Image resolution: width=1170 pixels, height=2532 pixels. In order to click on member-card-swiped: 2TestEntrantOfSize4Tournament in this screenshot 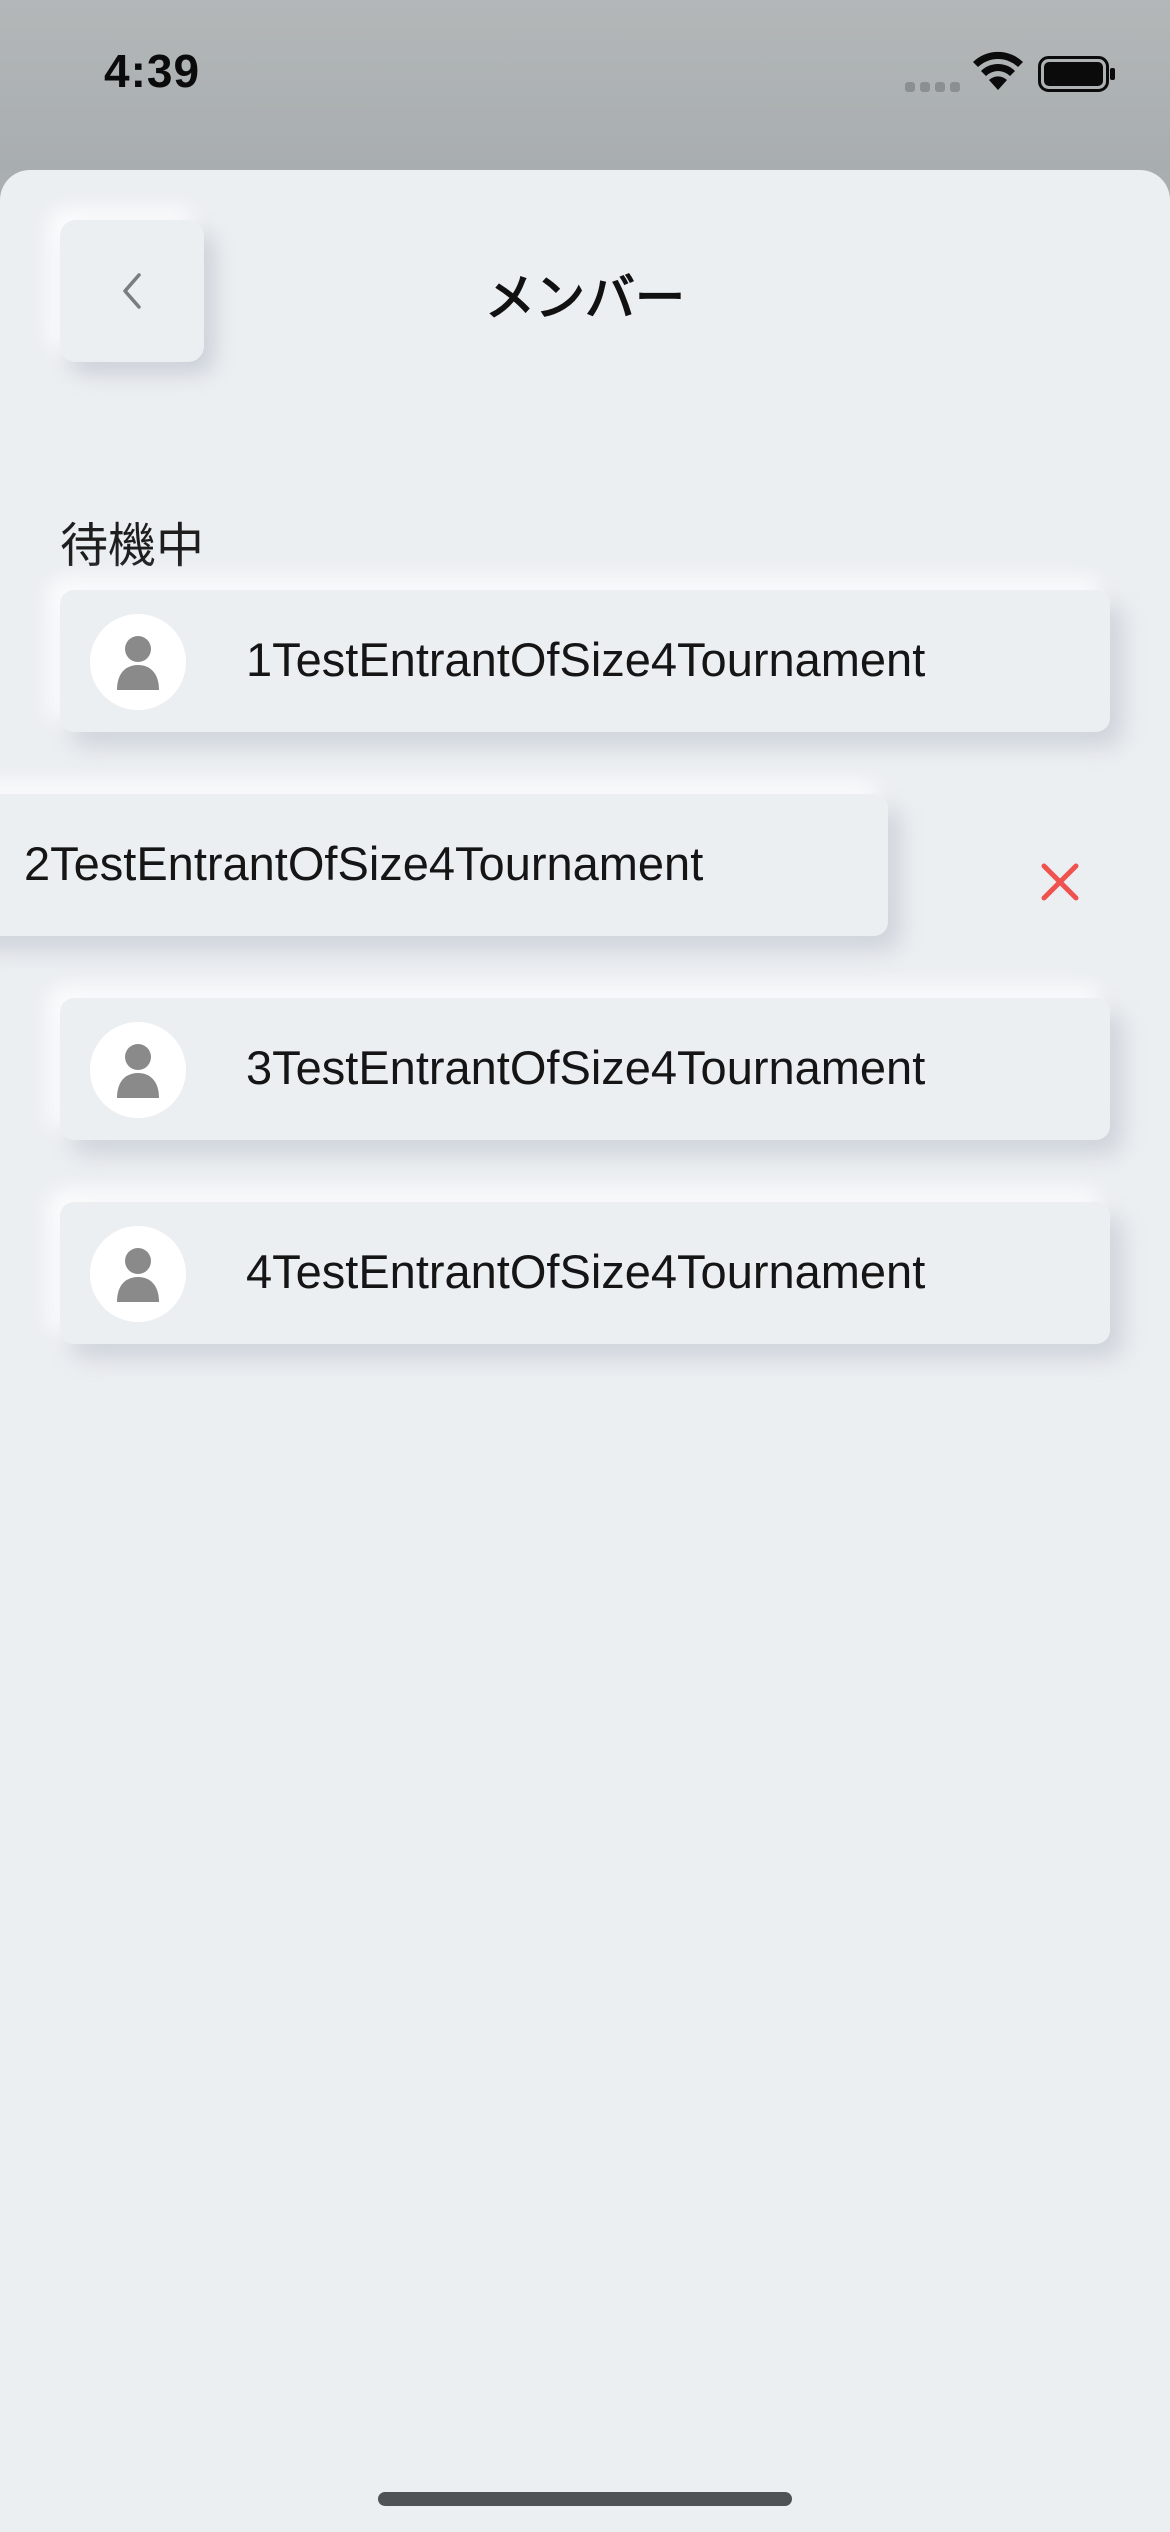, I will do `click(444, 865)`.